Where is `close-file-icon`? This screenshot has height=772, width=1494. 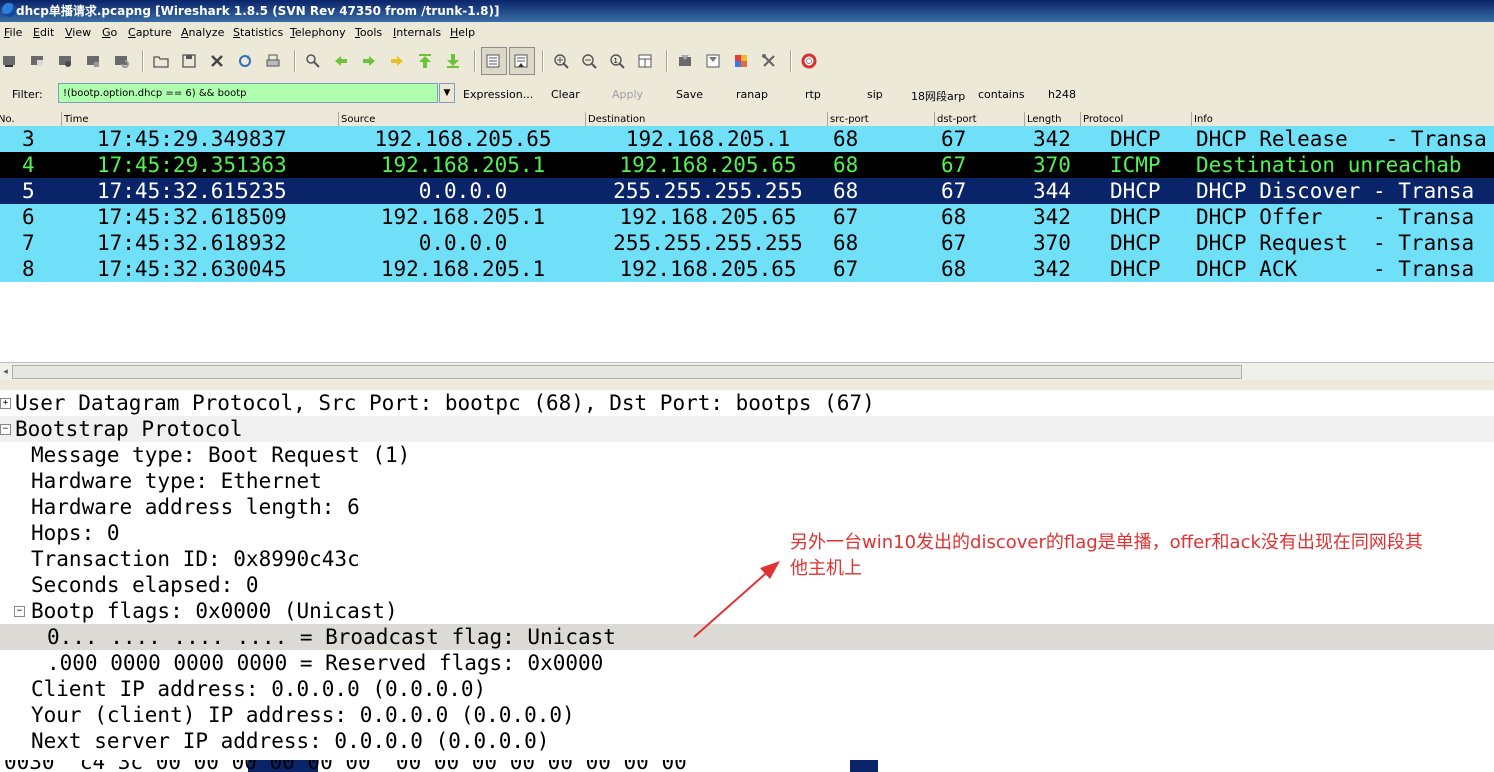 close-file-icon is located at coordinates (217, 61).